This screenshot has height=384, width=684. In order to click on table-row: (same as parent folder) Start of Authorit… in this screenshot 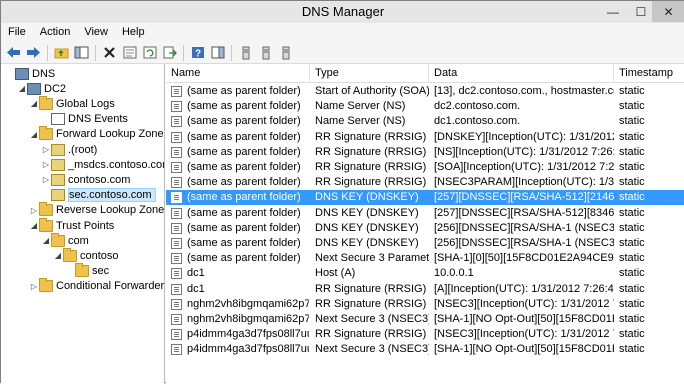, I will do `click(425, 91)`.